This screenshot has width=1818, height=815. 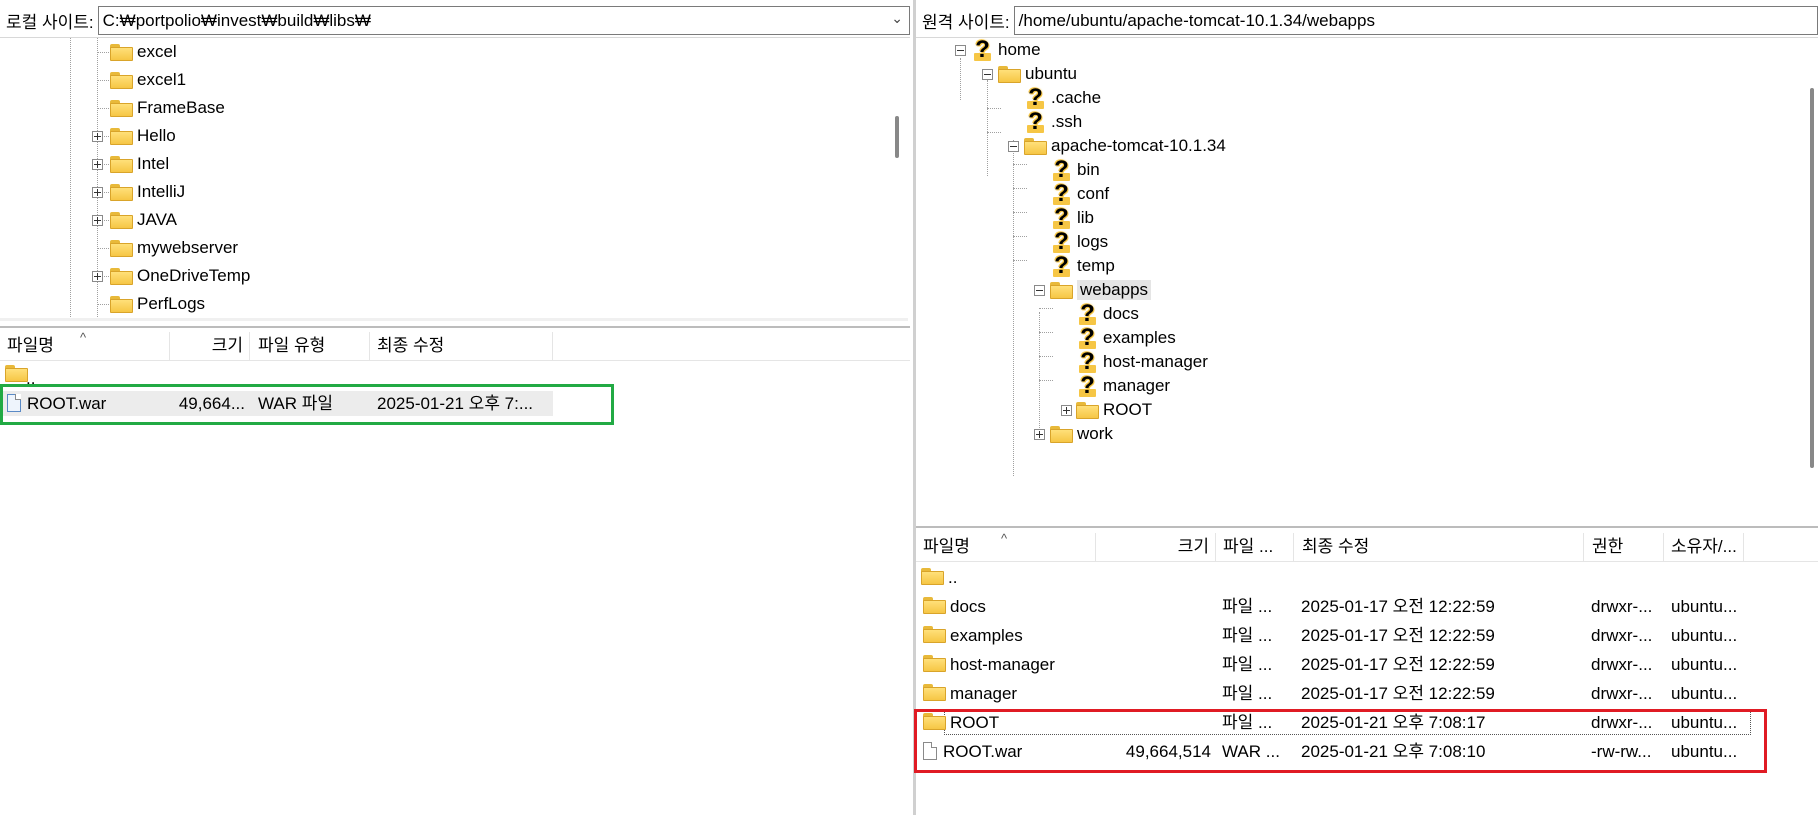 I want to click on collapse-home-icon, so click(x=960, y=50).